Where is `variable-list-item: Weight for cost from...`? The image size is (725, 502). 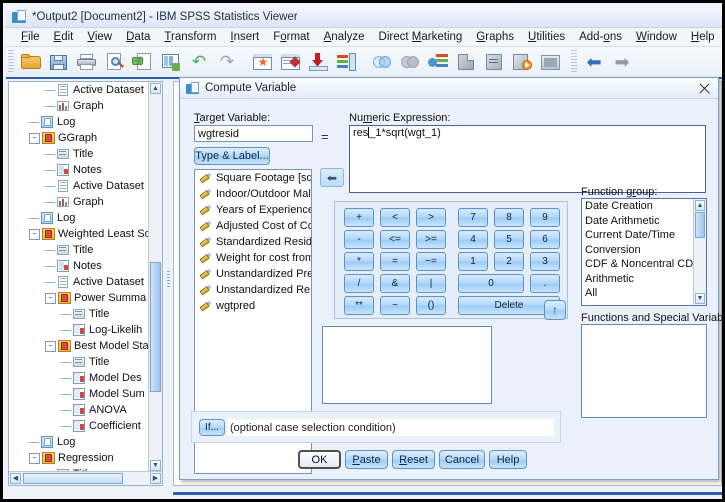
variable-list-item: Weight for cost from... is located at coordinates (253, 258).